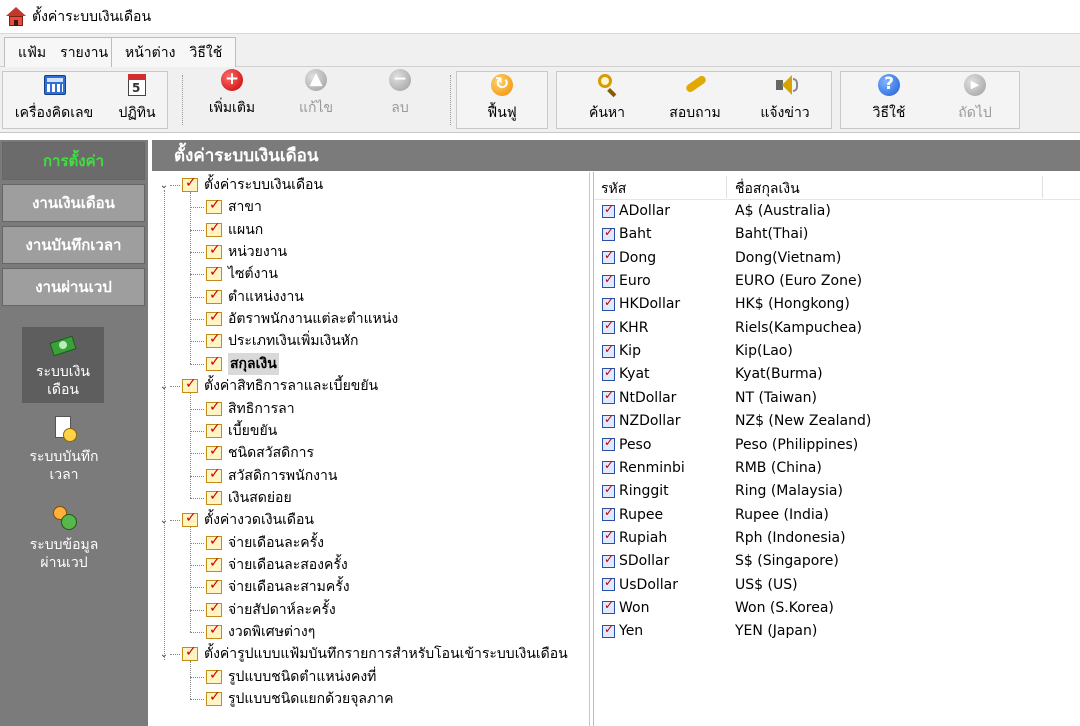 Image resolution: width=1080 pixels, height=726 pixels. I want to click on currency-code-cell: Euro, so click(626, 280).